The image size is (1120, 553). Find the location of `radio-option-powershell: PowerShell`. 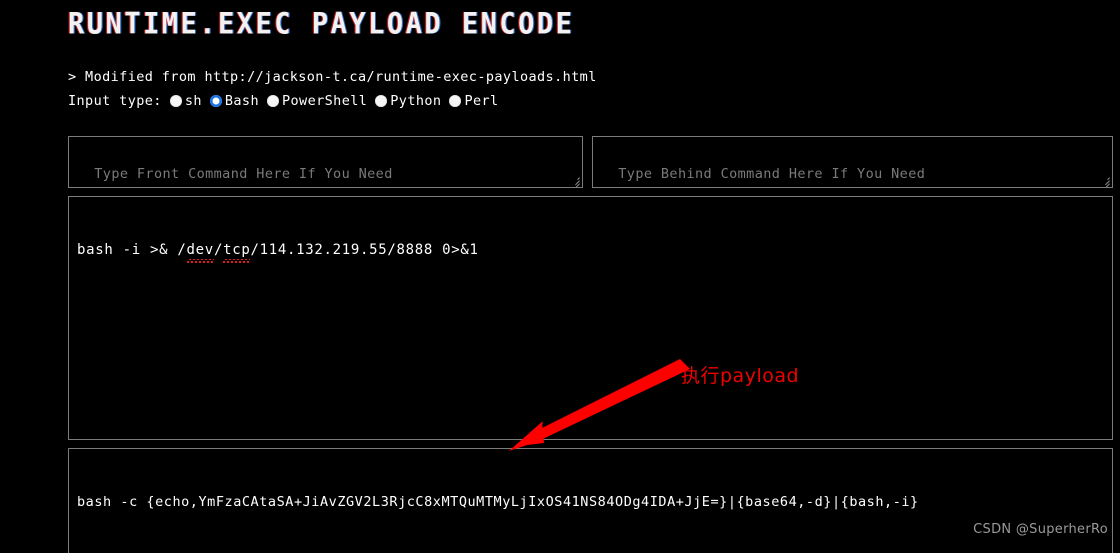

radio-option-powershell: PowerShell is located at coordinates (317, 101).